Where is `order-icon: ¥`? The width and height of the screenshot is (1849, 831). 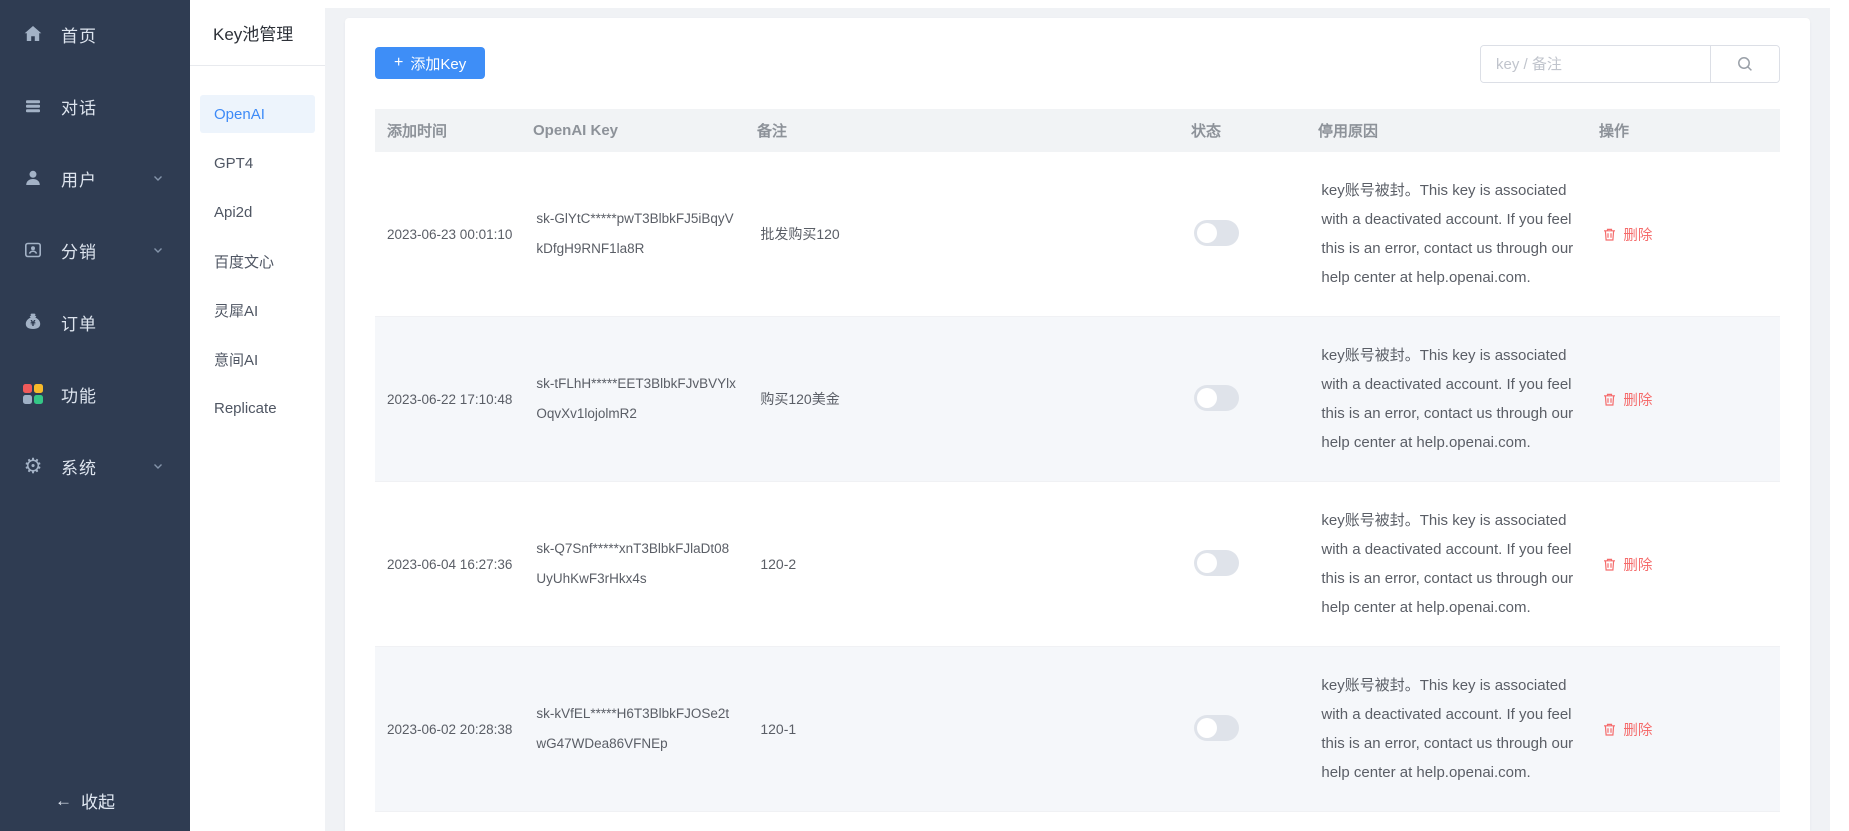 order-icon: ¥ is located at coordinates (33, 322).